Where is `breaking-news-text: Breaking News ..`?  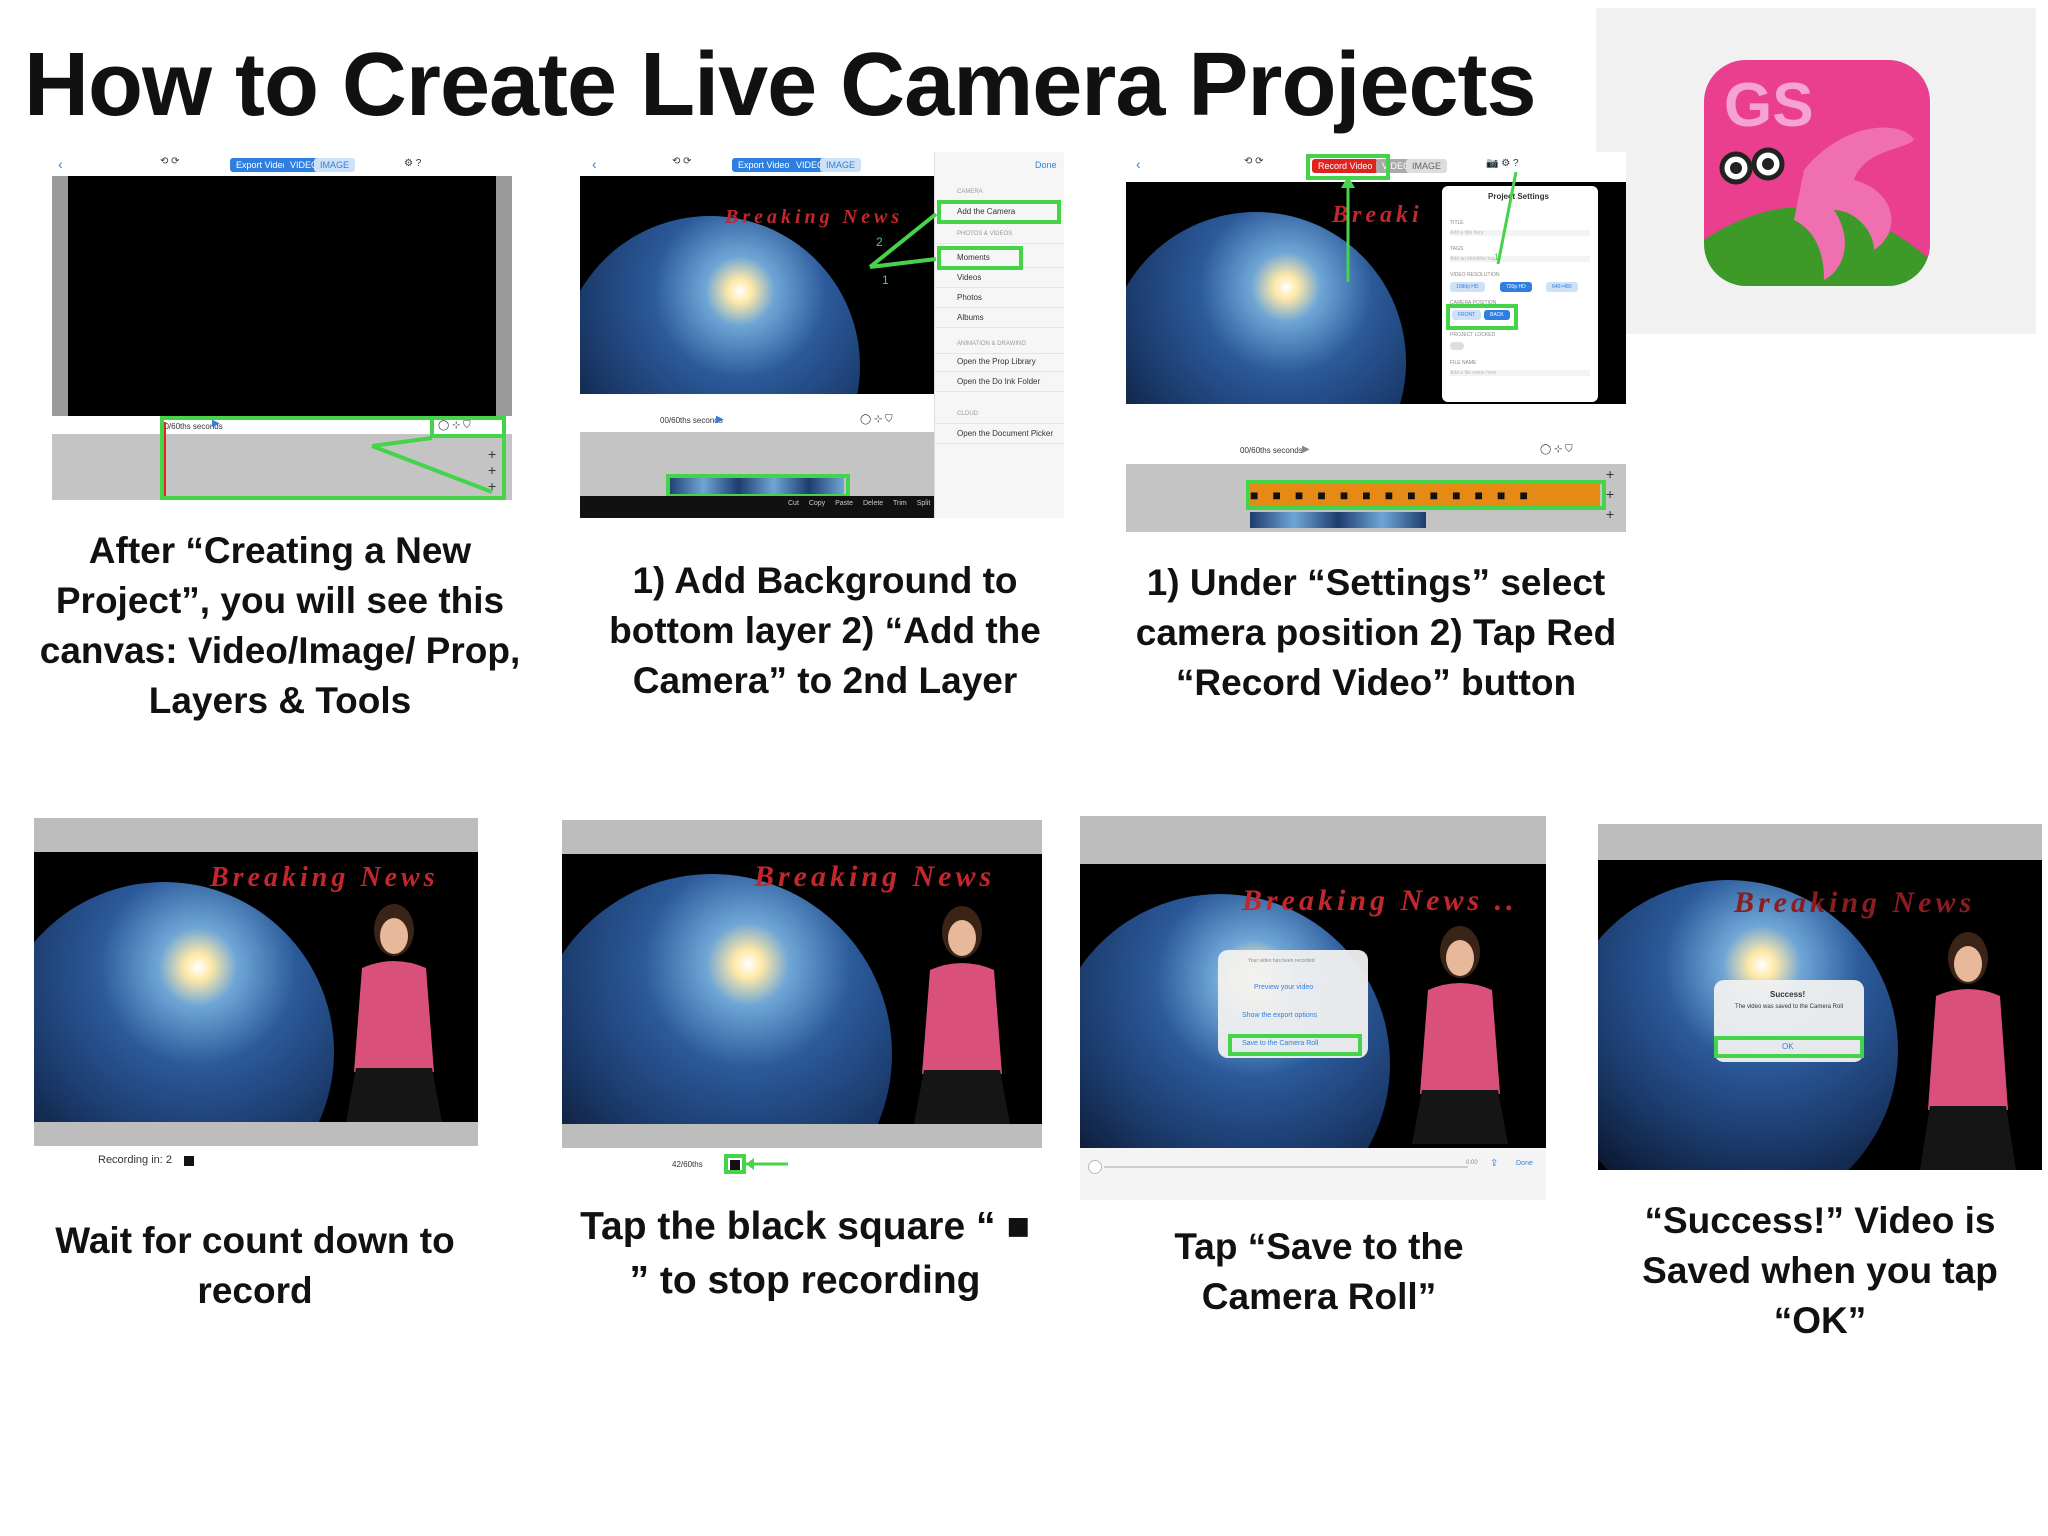
breaking-news-text: Breaking News .. is located at coordinates (1380, 900).